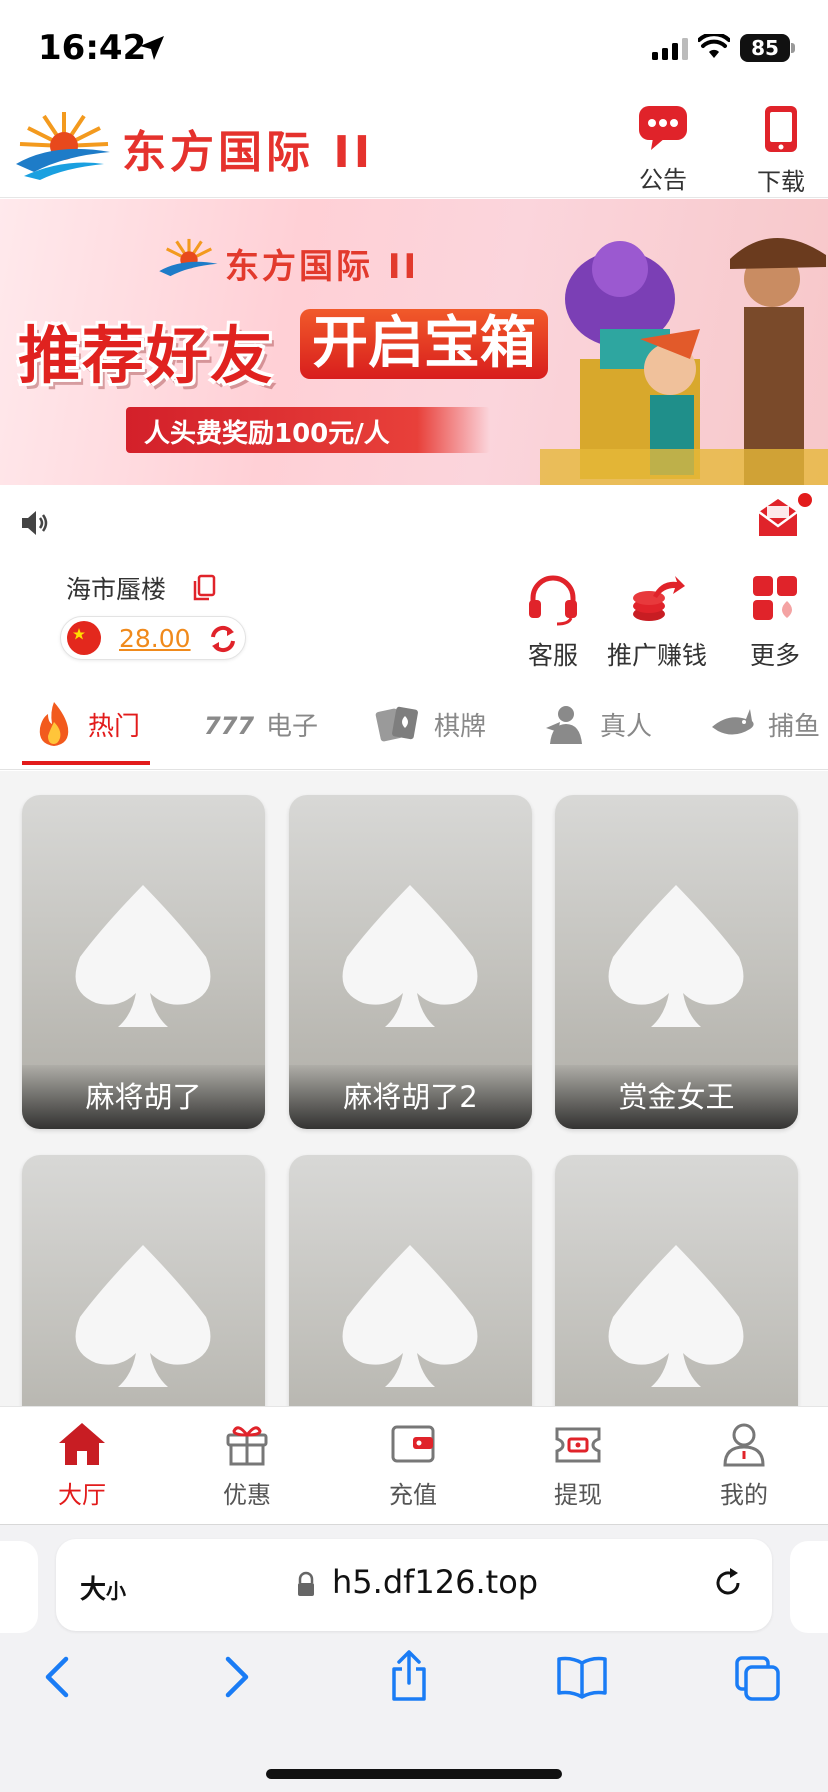 This screenshot has height=1792, width=828. I want to click on bookmarks-icon, so click(582, 1677).